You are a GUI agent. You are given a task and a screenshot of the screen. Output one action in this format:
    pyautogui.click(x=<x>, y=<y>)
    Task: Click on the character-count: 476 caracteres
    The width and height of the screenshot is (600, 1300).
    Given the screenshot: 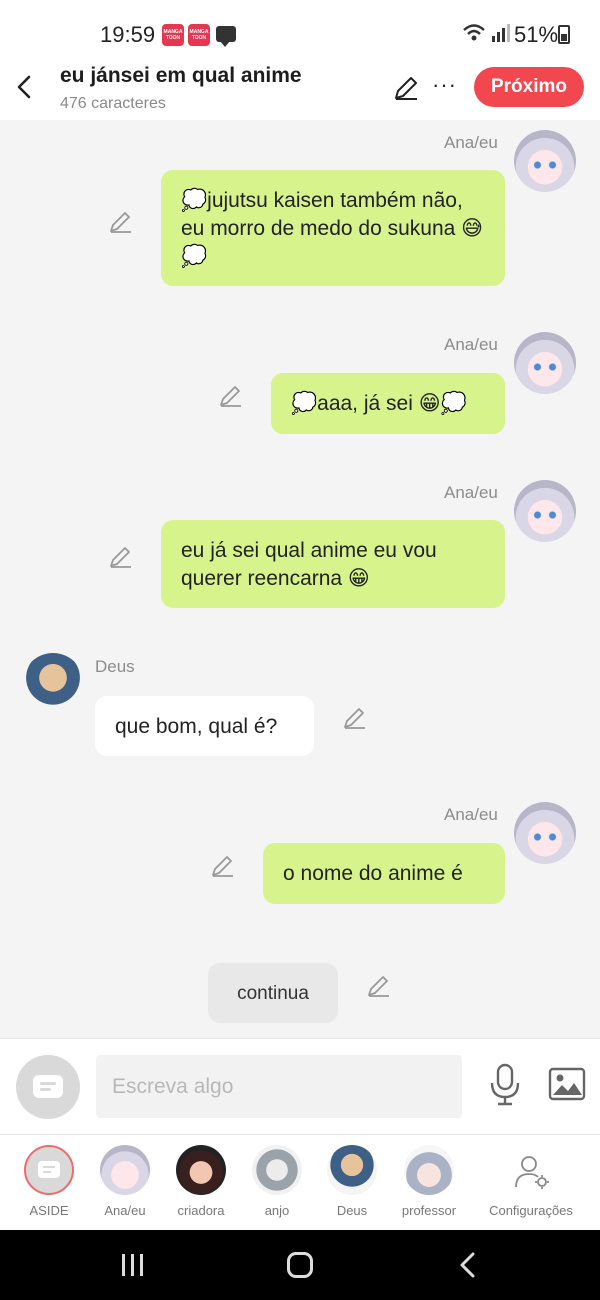 What is the action you would take?
    pyautogui.click(x=113, y=103)
    